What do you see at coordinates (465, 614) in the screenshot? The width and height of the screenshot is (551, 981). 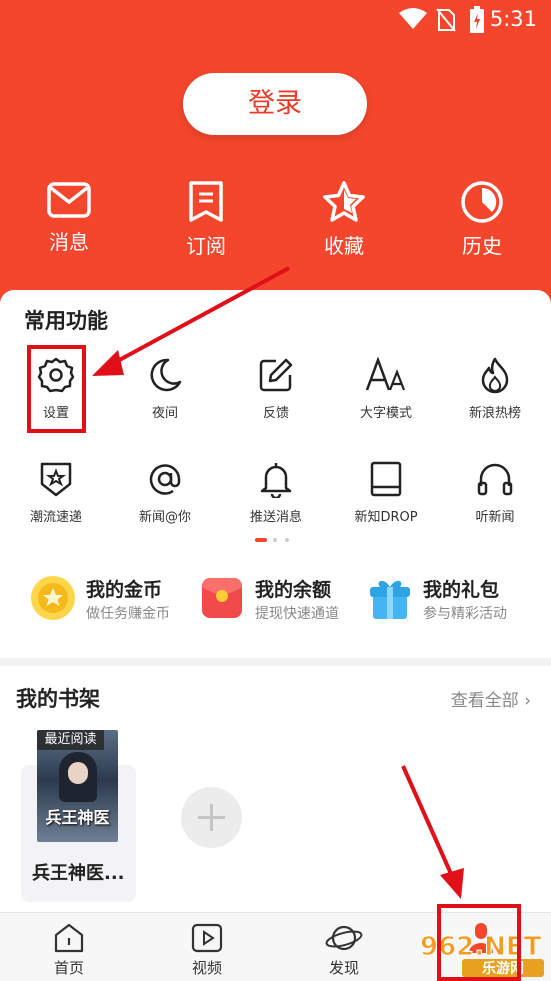 I see `wallet-subtitle: 参与精彩活动` at bounding box center [465, 614].